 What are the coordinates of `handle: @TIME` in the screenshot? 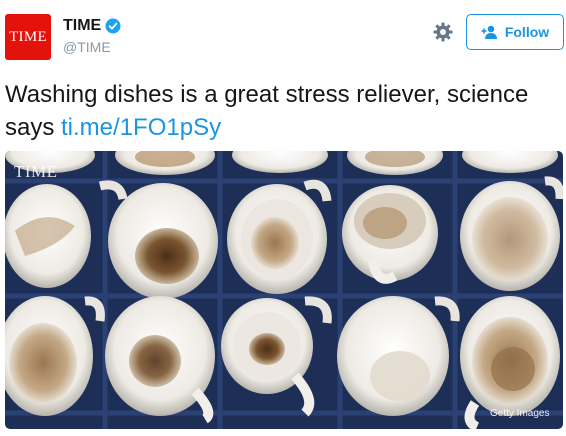 It's located at (92, 47).